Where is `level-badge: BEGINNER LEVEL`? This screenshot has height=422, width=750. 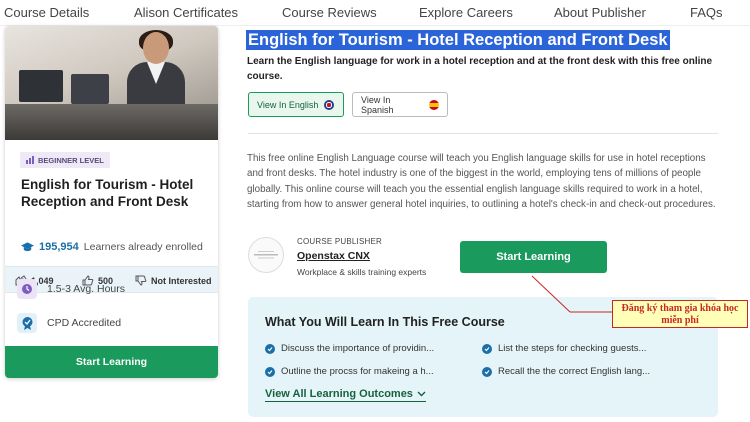 level-badge: BEGINNER LEVEL is located at coordinates (65, 160).